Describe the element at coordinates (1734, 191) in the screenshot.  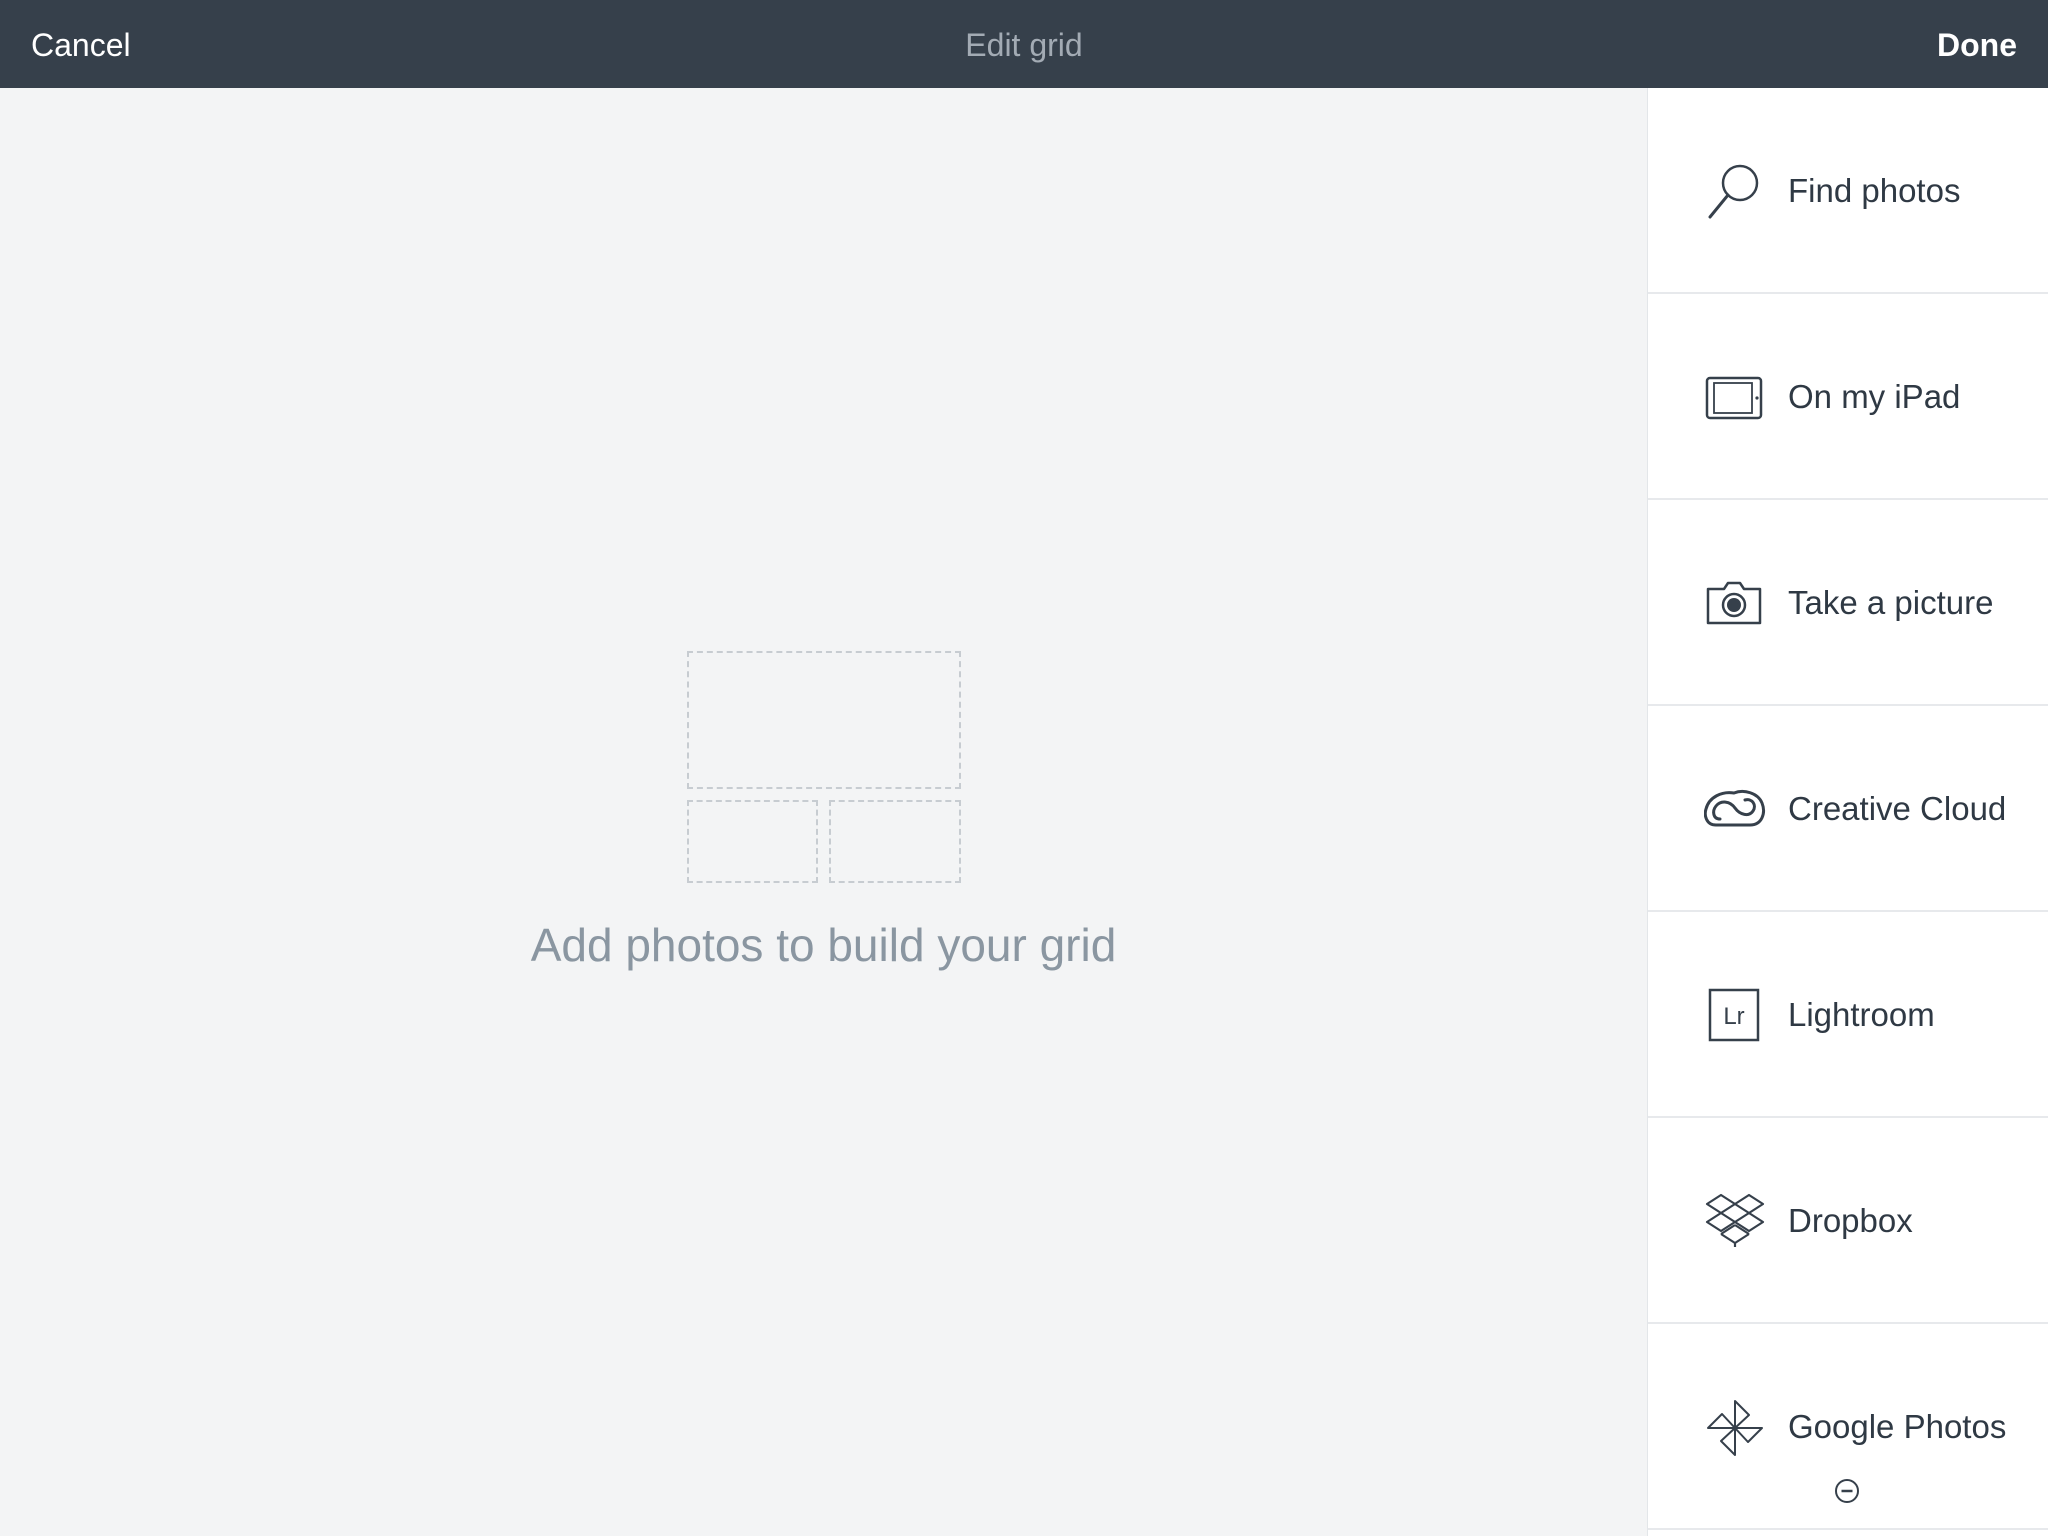
I see `search-icon` at that location.